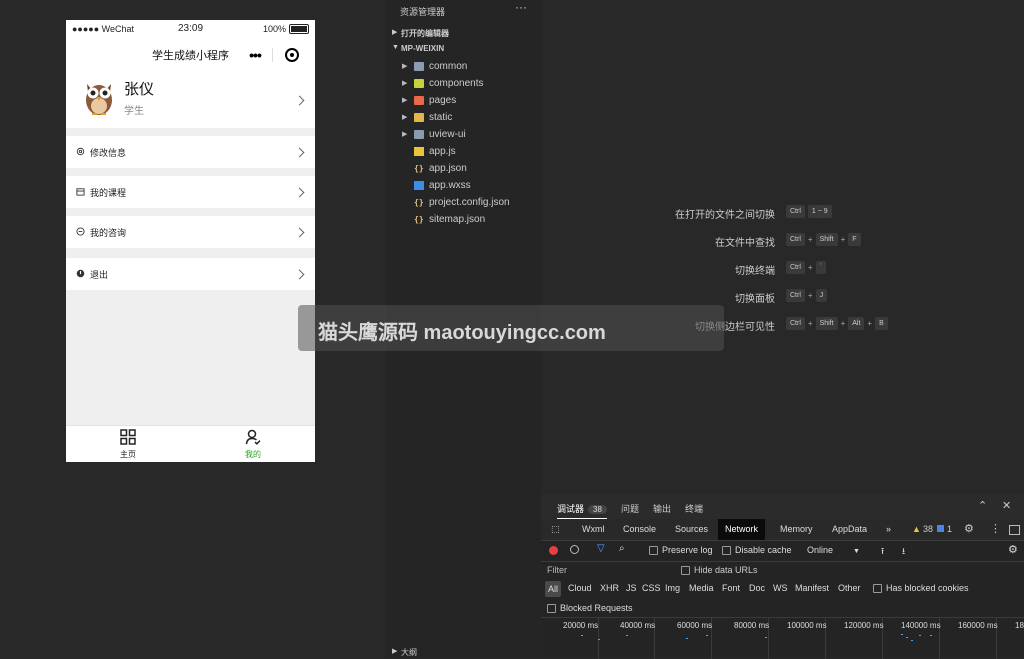  What do you see at coordinates (927, 588) in the screenshot?
I see `checkbox-label: Has blocked cookies` at bounding box center [927, 588].